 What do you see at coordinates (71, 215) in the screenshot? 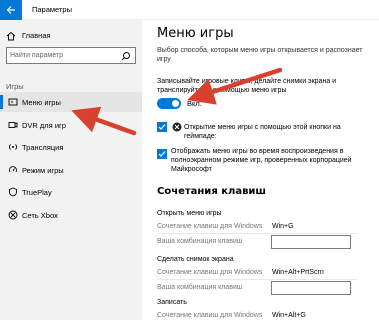
I see `sidebar-item-xbox-networking: Сеть Xbox` at bounding box center [71, 215].